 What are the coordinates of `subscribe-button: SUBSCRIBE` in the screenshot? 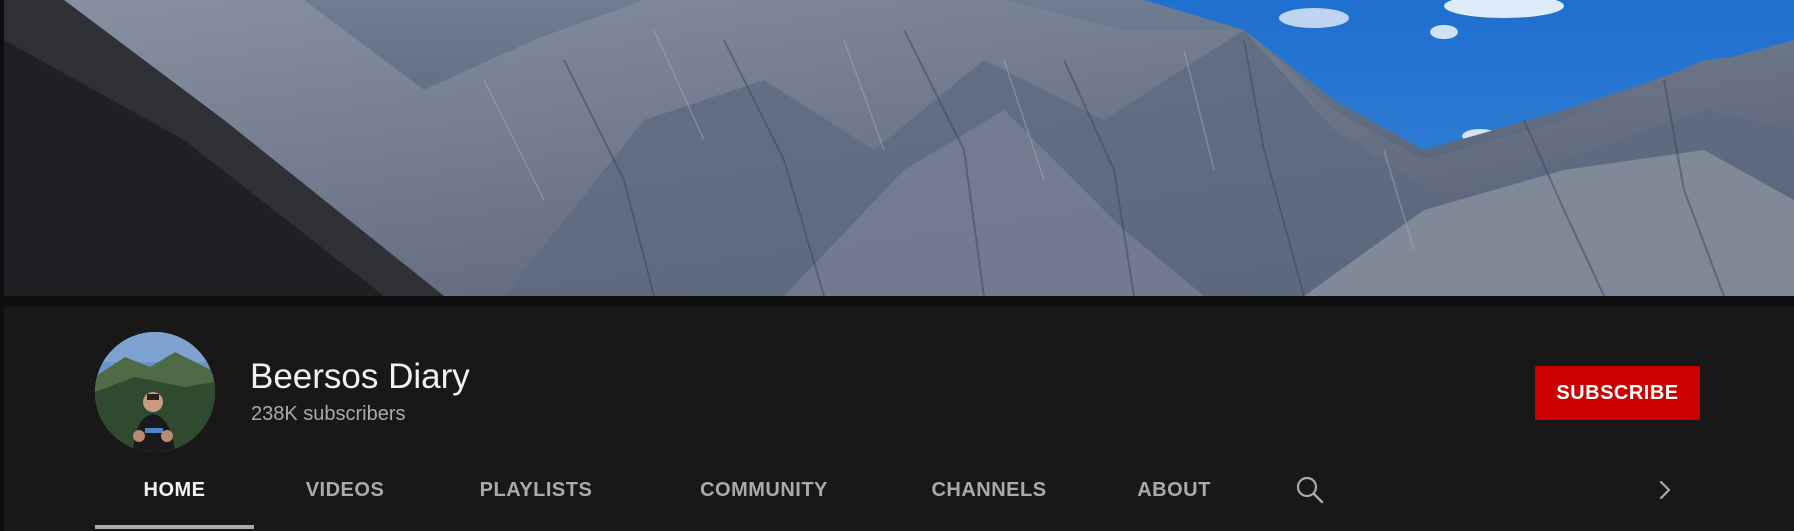 It's located at (1617, 393).